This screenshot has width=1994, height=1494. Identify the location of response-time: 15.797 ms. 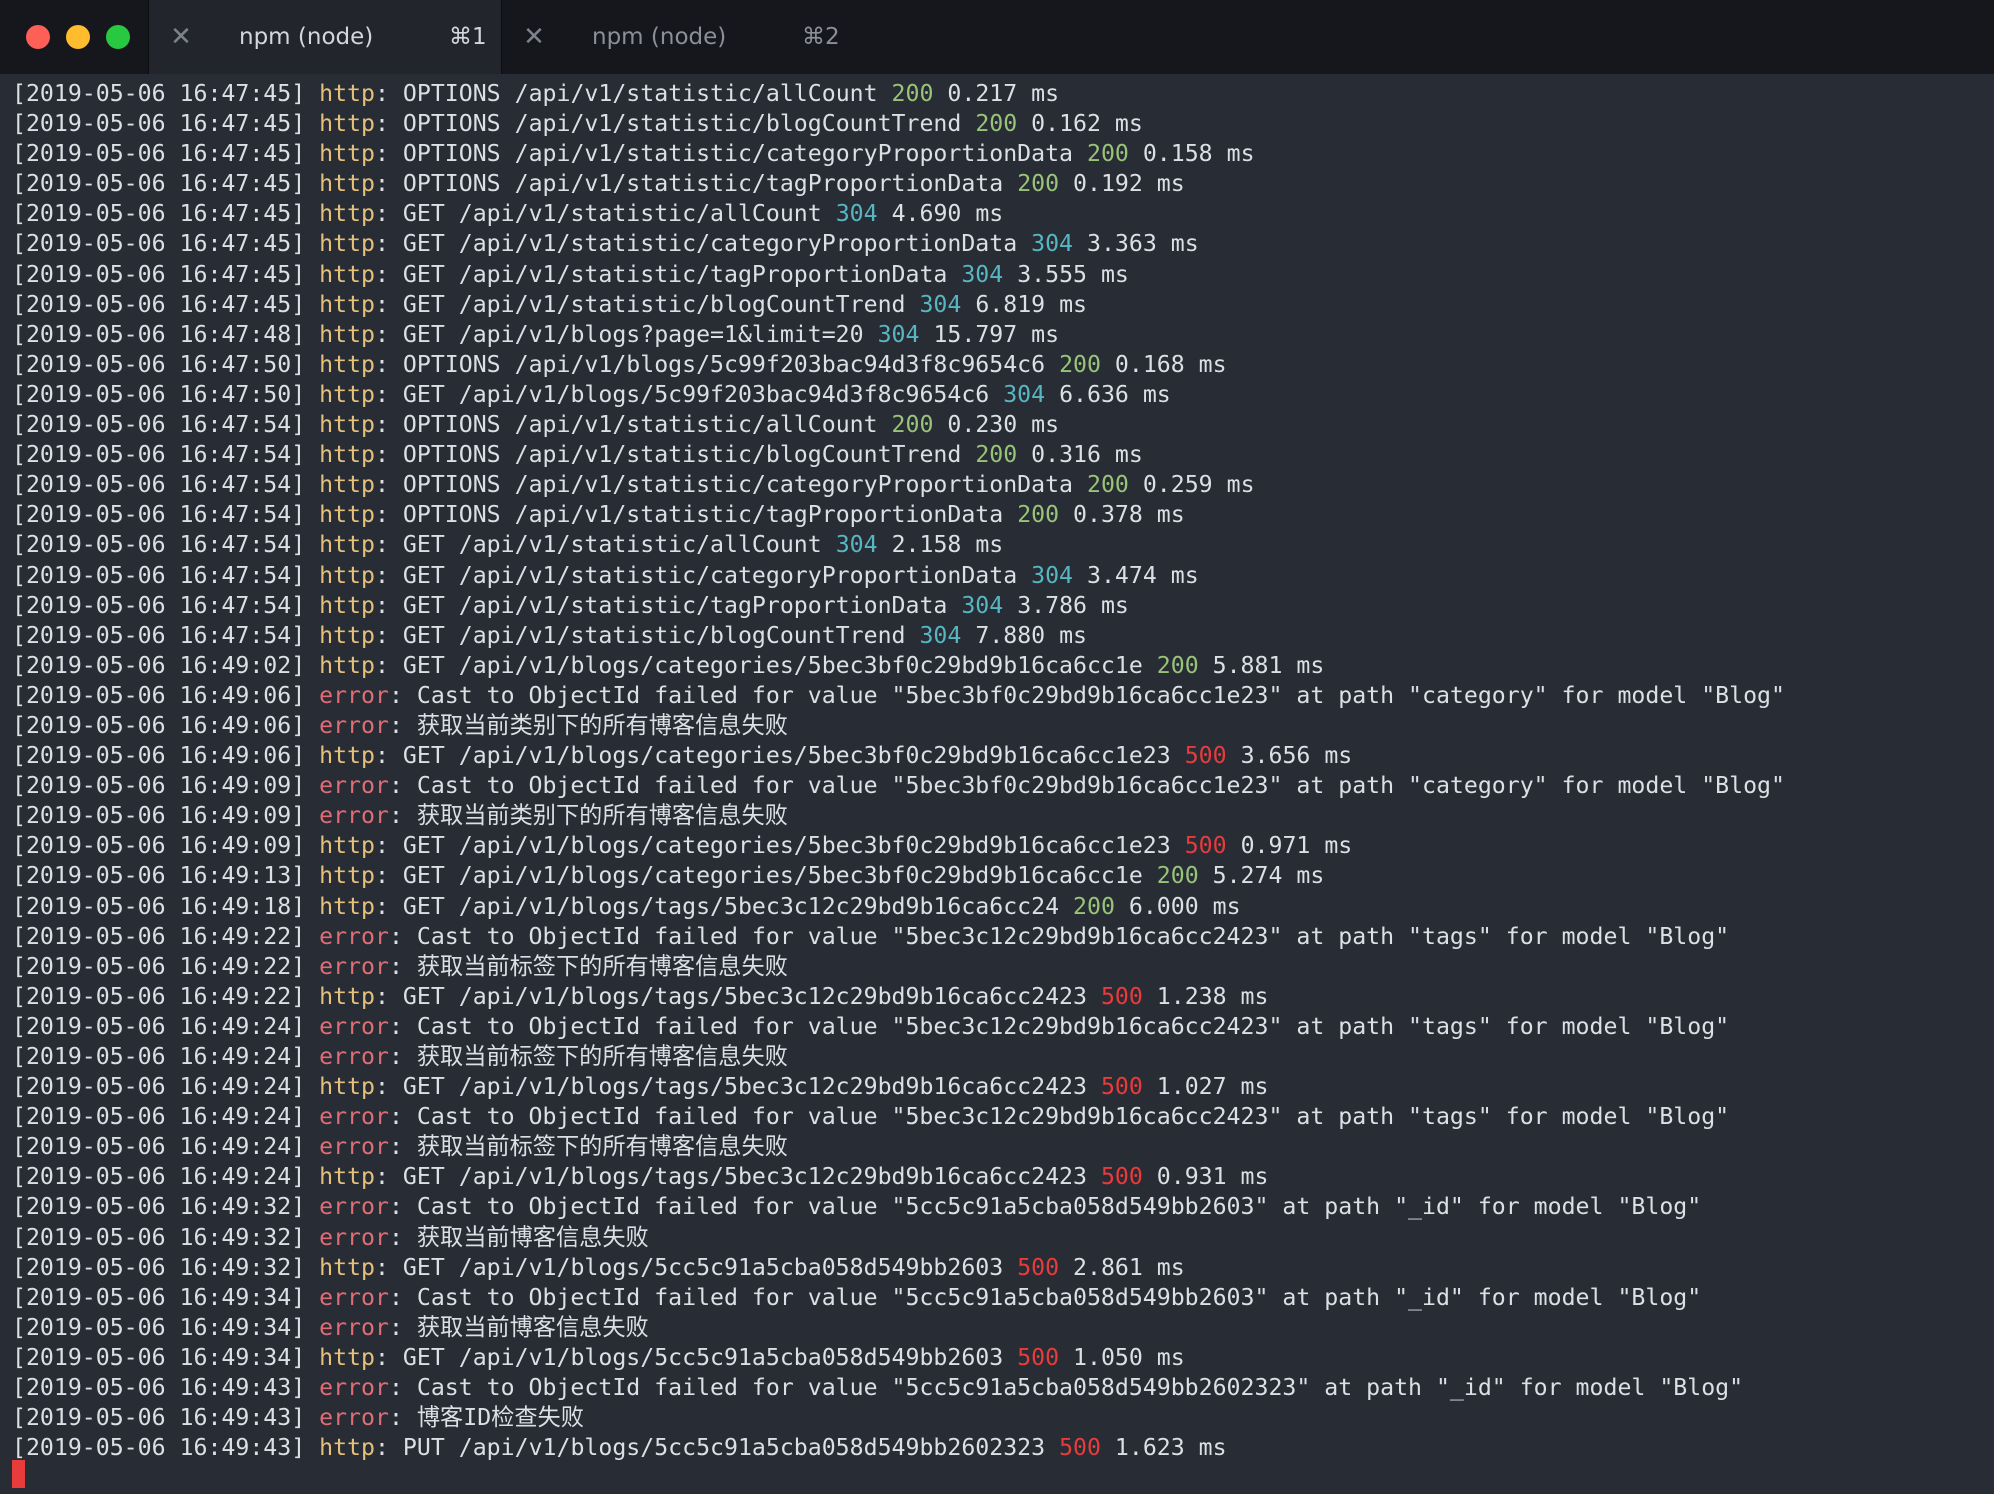
(996, 334).